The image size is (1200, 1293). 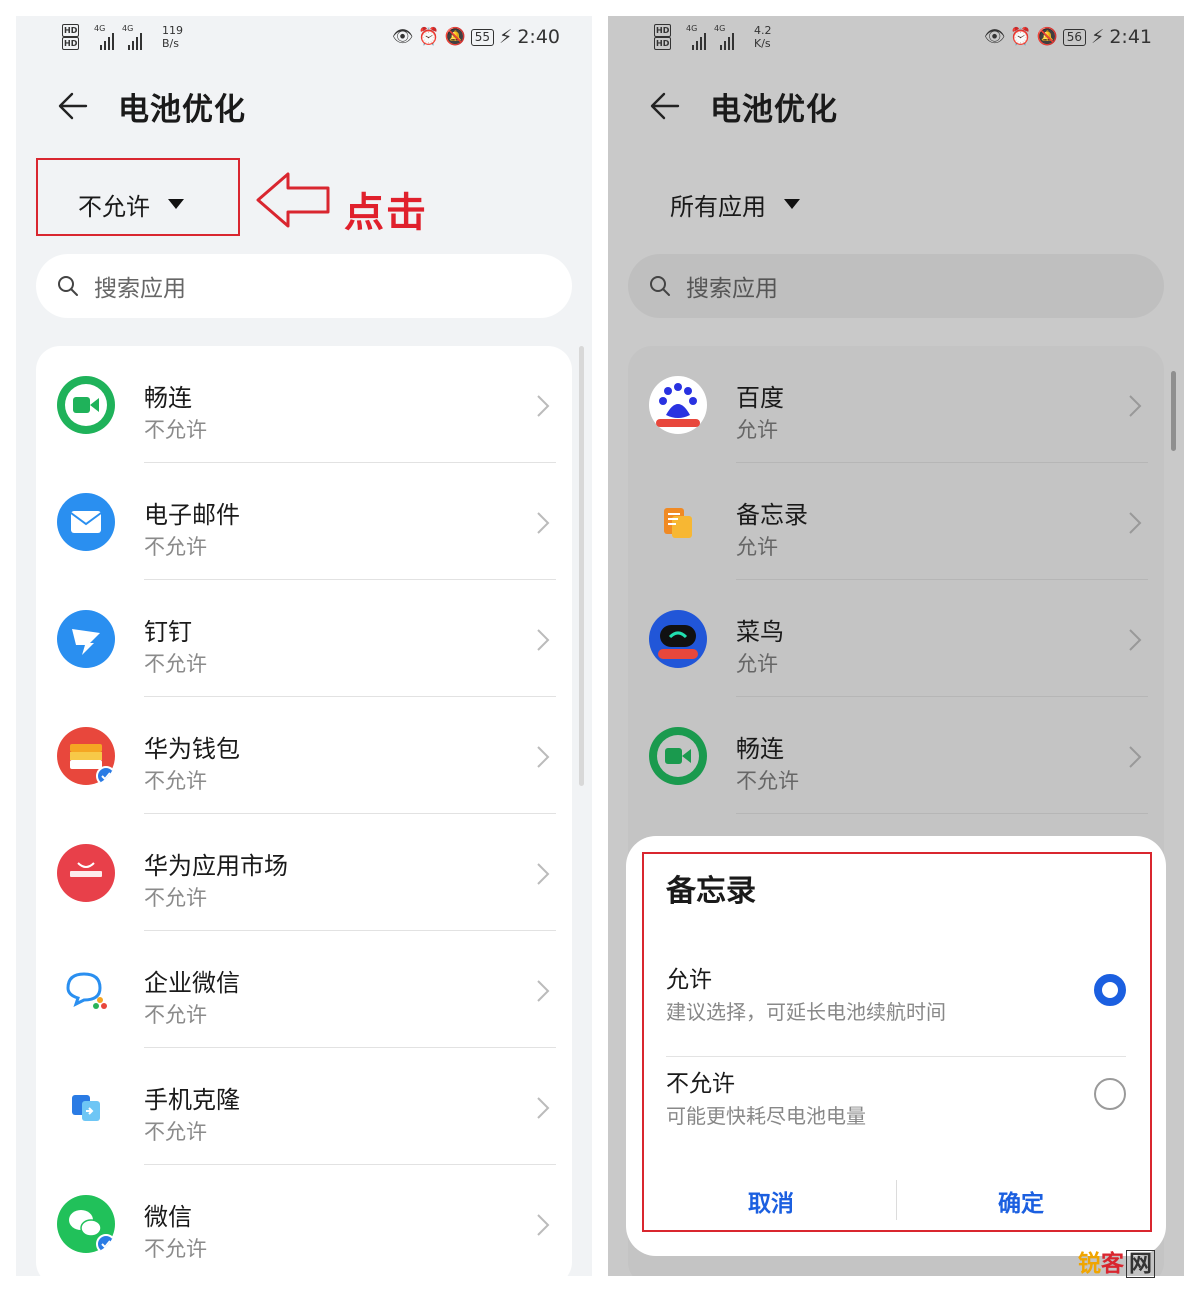 I want to click on watermark: 锐客网, so click(x=1116, y=1261).